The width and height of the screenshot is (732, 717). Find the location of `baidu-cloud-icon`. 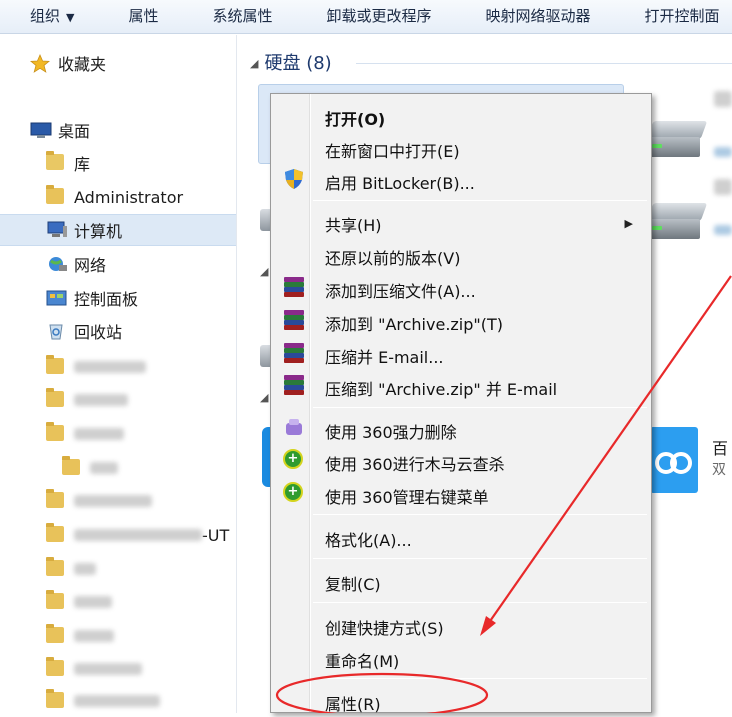

baidu-cloud-icon is located at coordinates (674, 460).